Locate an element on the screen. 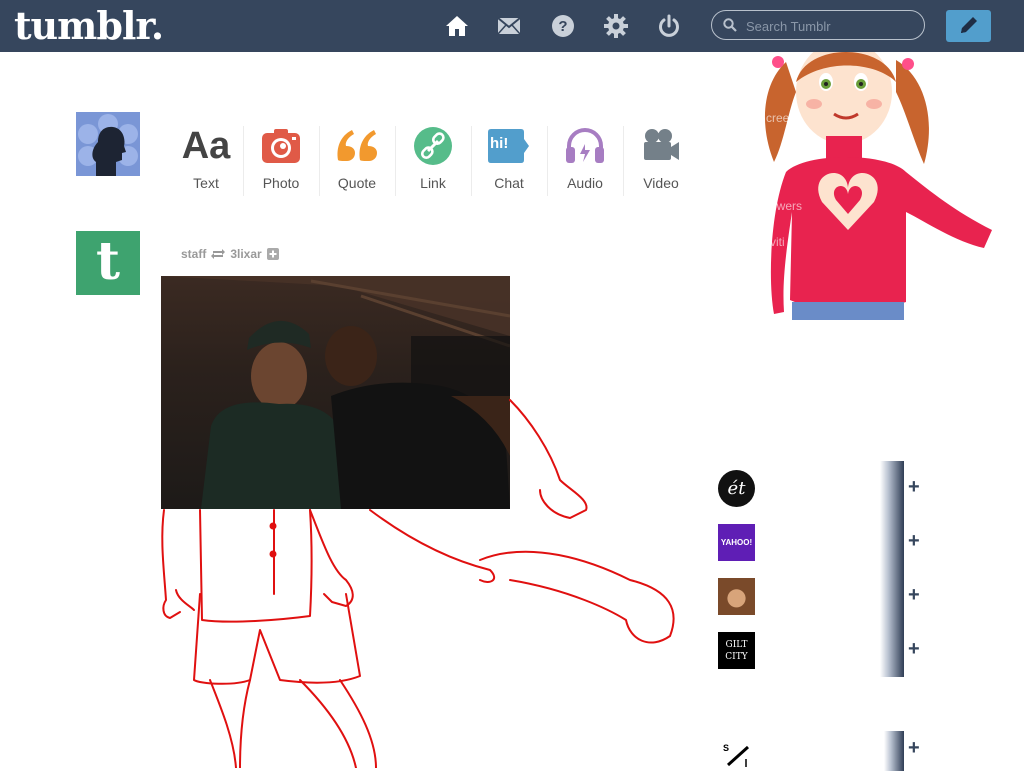 The height and width of the screenshot is (776, 1024). post-type-chat: hi! Chat is located at coordinates (509, 161).